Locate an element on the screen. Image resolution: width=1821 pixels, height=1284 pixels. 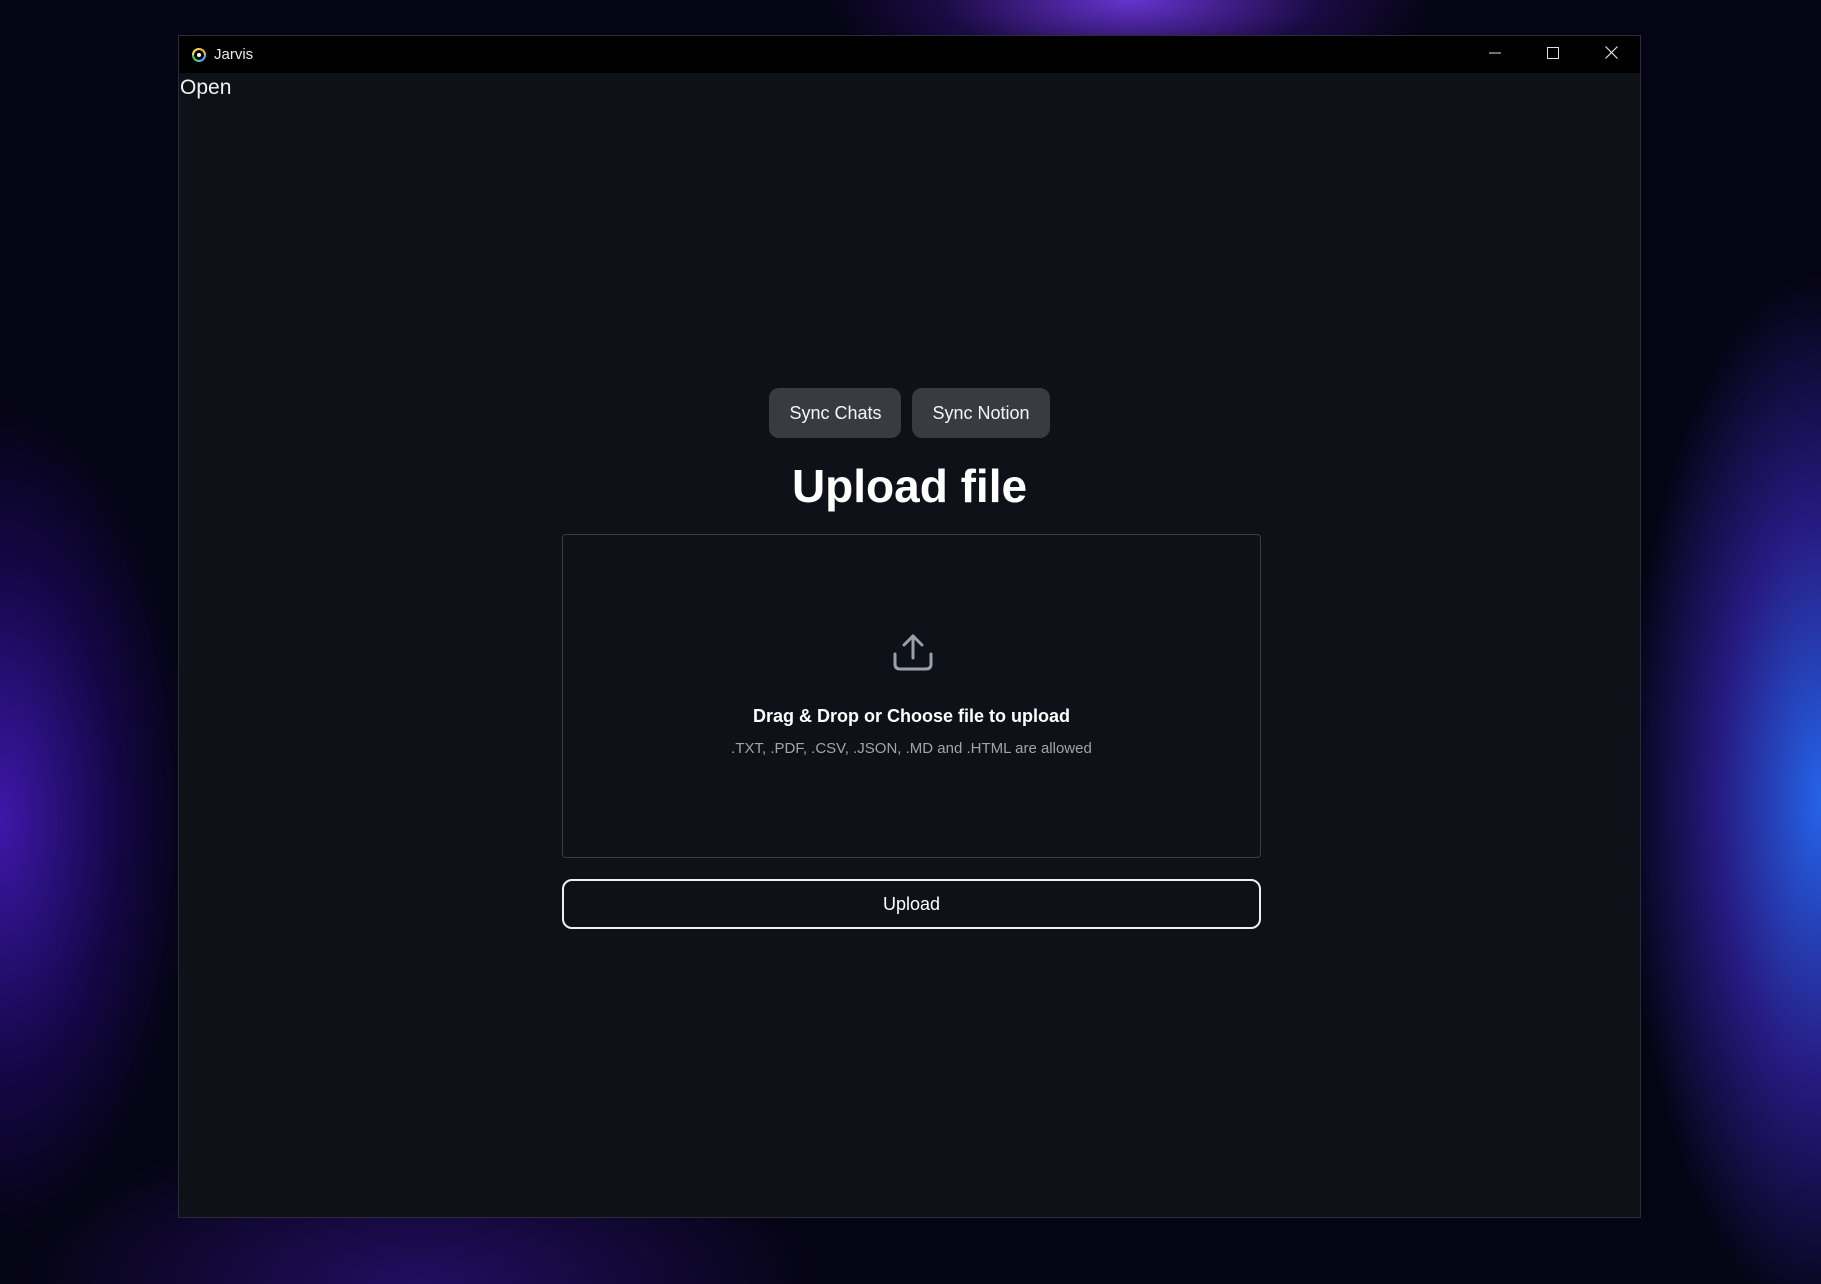
minimize-button is located at coordinates (1495, 54).